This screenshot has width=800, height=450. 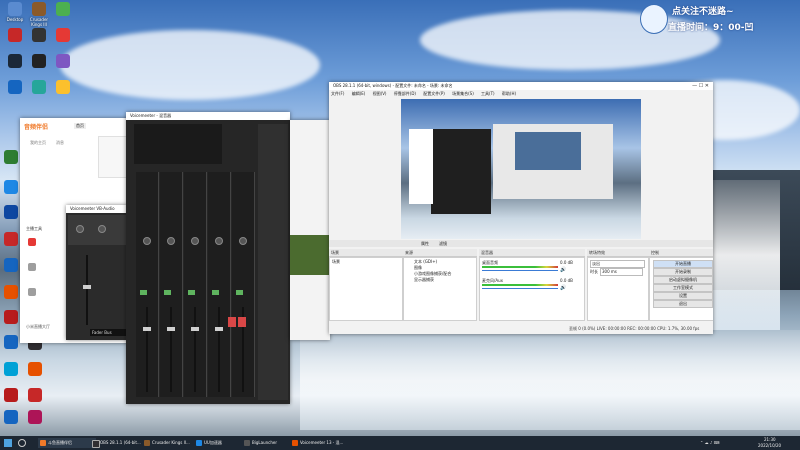 What do you see at coordinates (15, 9) in the screenshot?
I see `desktop-folder-icon` at bounding box center [15, 9].